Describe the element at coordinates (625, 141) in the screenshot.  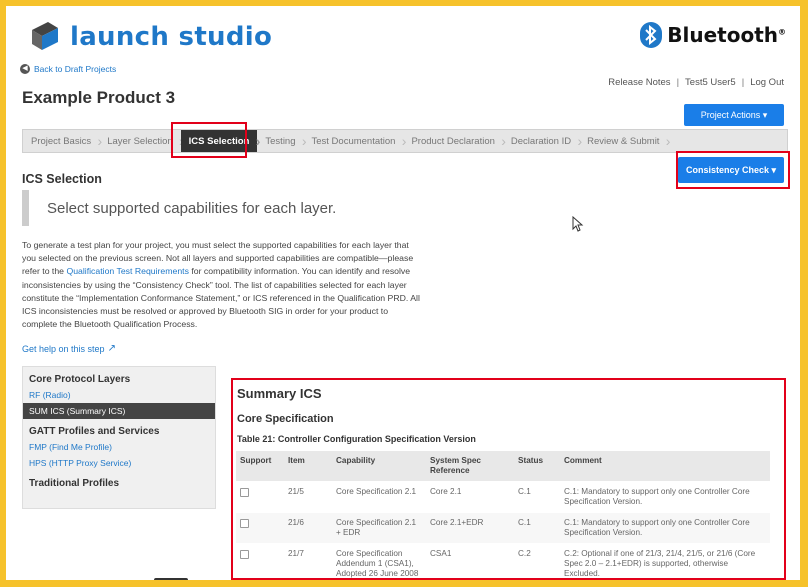
I see `tab-review-submit: Review & Submit` at that location.